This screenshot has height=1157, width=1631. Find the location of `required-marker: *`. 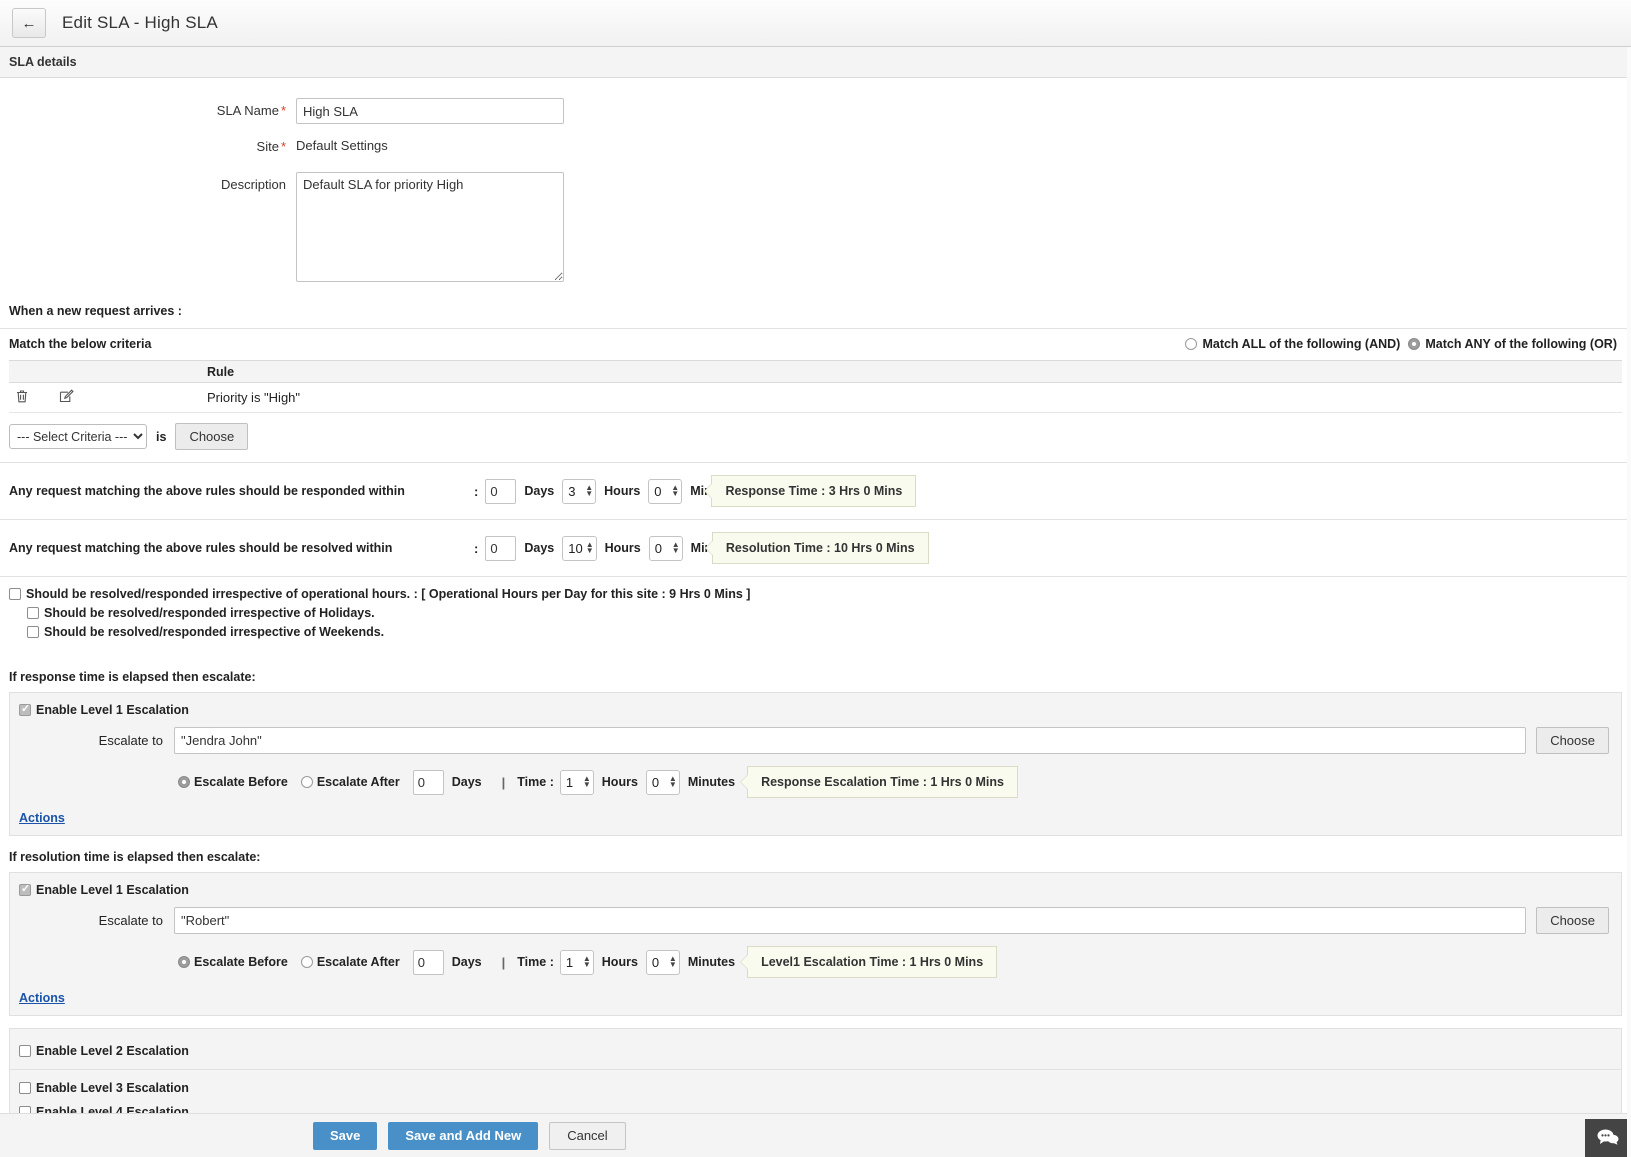

required-marker: * is located at coordinates (283, 110).